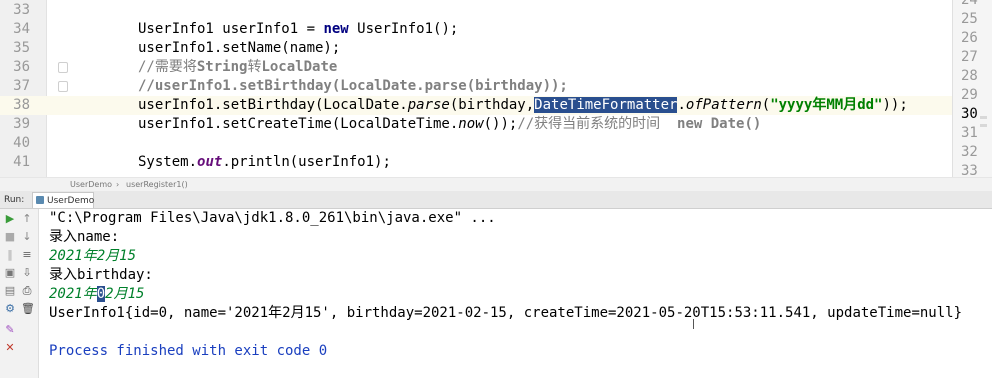  Describe the element at coordinates (10, 308) in the screenshot. I see `settings-icon: ⚙` at that location.